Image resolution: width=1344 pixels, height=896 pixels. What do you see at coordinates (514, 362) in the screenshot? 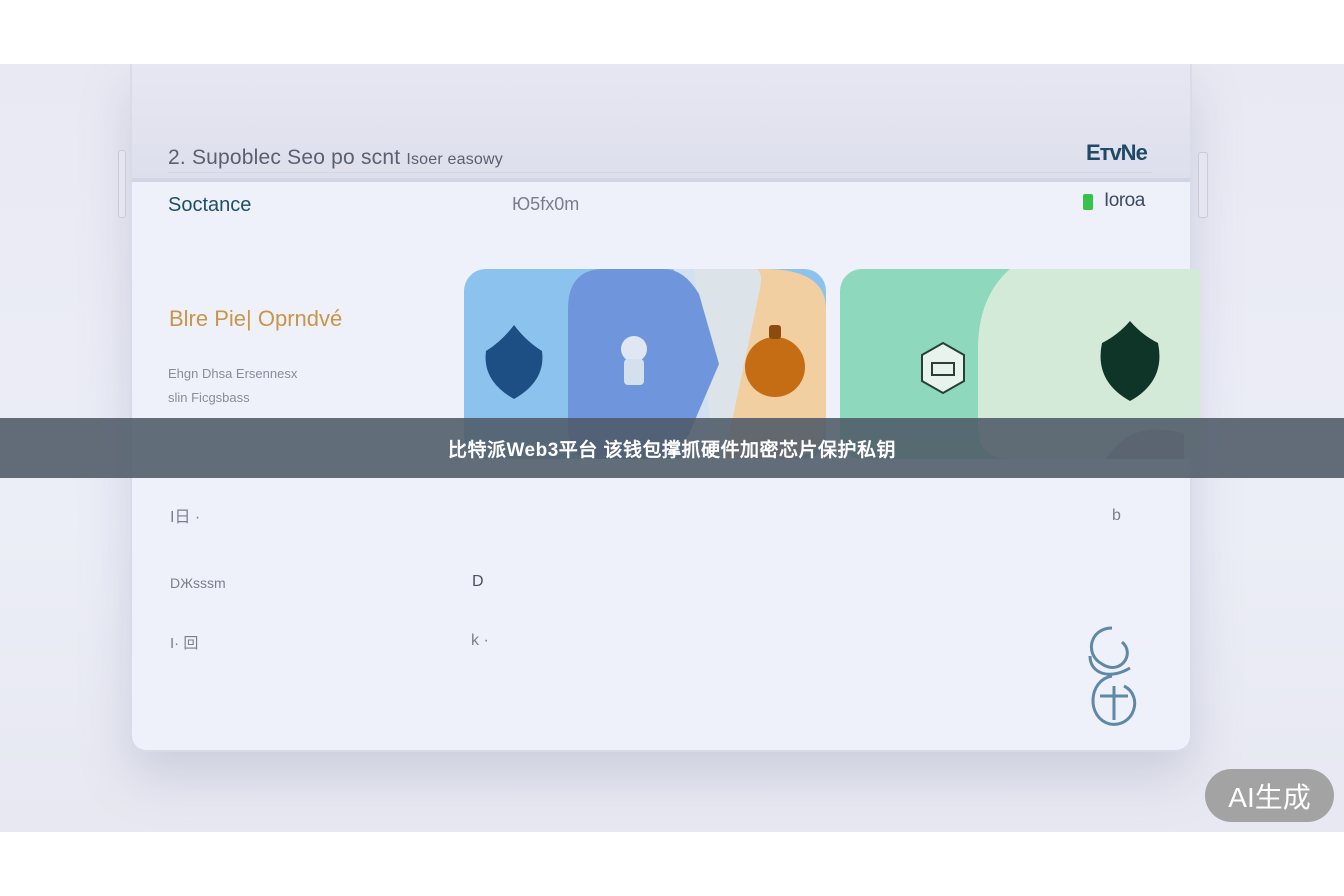
I see `water-drop-icon` at bounding box center [514, 362].